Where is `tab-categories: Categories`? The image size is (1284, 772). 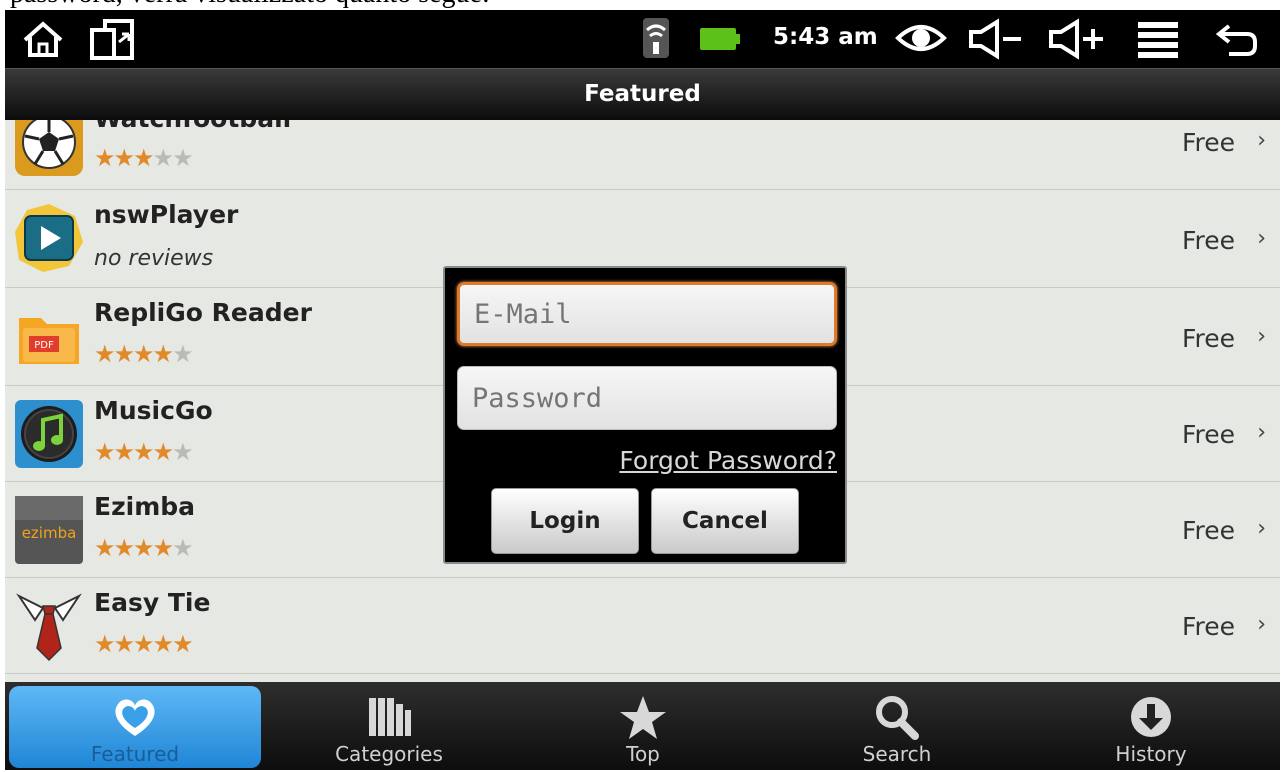 tab-categories: Categories is located at coordinates (389, 727).